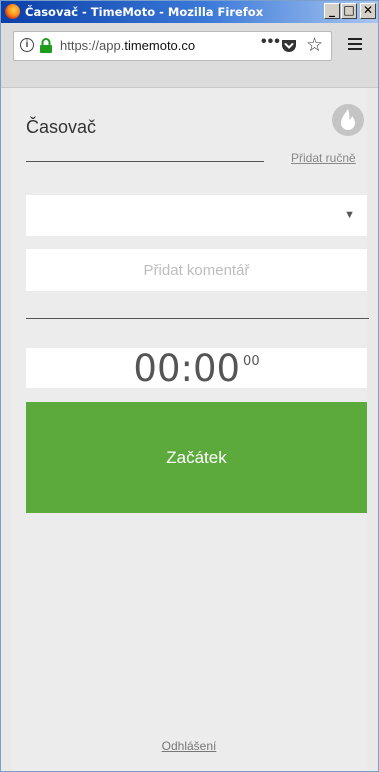  Describe the element at coordinates (155, 45) in the screenshot. I see `url-text: https://app.timemoto.co` at that location.